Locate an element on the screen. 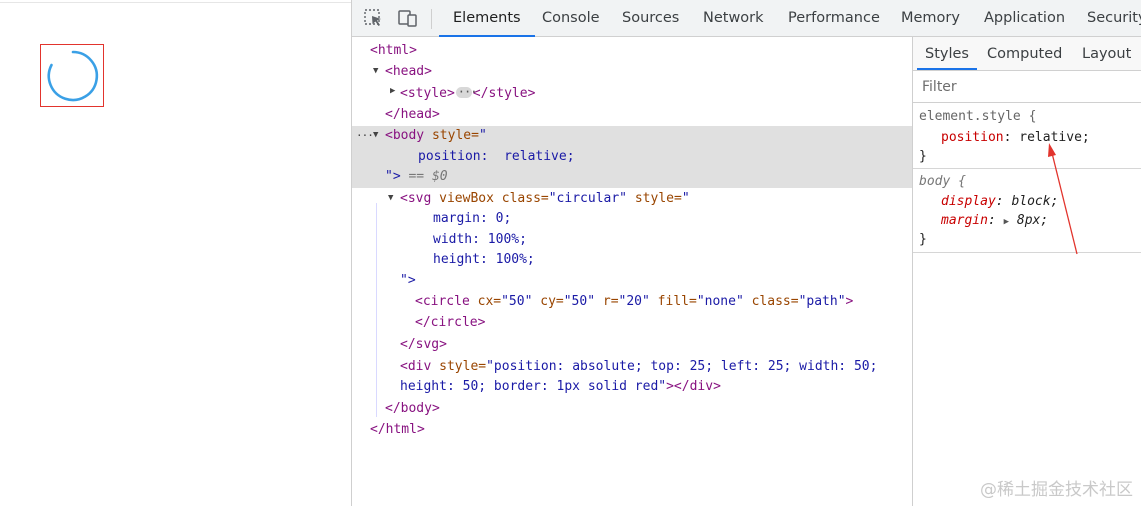 The width and height of the screenshot is (1141, 506). tree-guide-line is located at coordinates (376, 310).